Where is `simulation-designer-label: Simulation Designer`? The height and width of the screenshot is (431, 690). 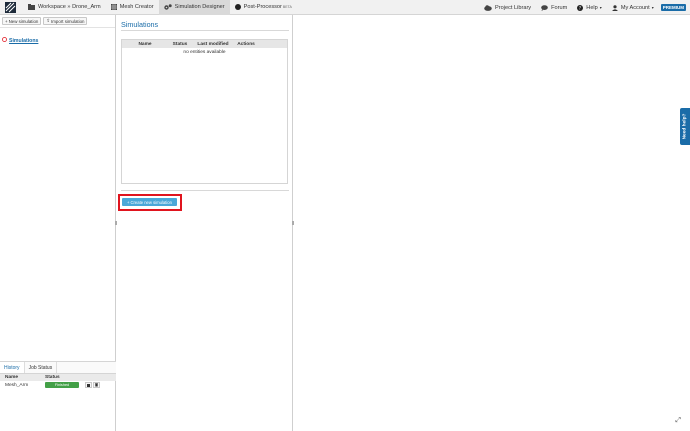 simulation-designer-label: Simulation Designer is located at coordinates (199, 7).